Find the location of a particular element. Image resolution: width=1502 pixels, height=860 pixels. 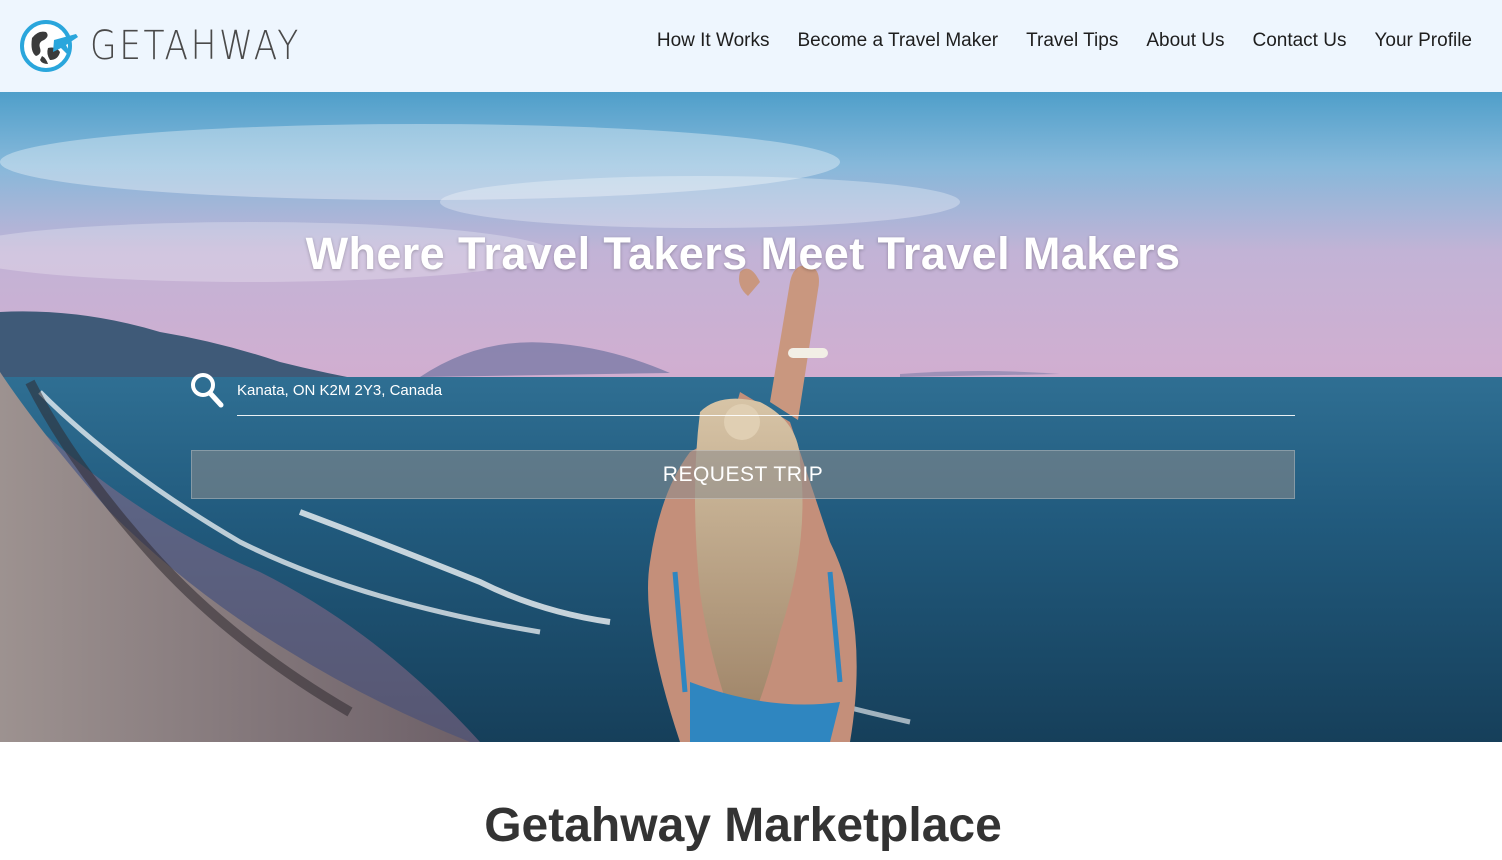

hero-title: Where Travel Takers Meet Travel Makers is located at coordinates (743, 253).